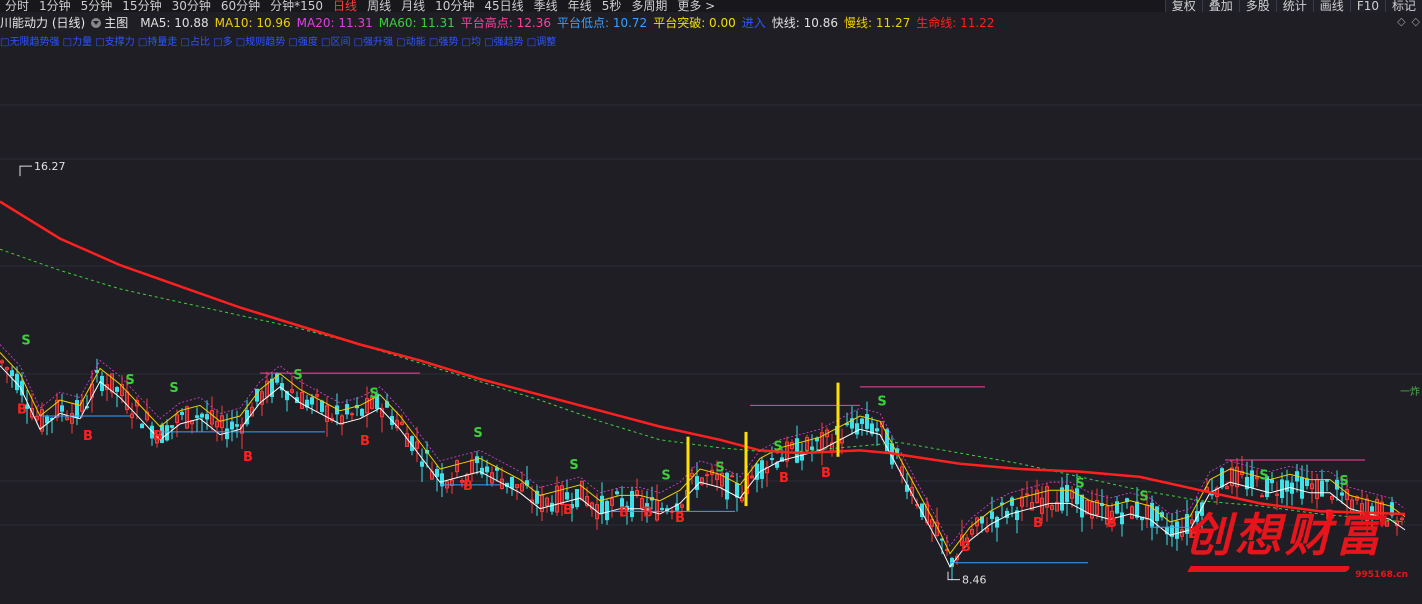 This screenshot has height=604, width=1422. I want to click on legend-item: MA10: 10.96, so click(252, 23).